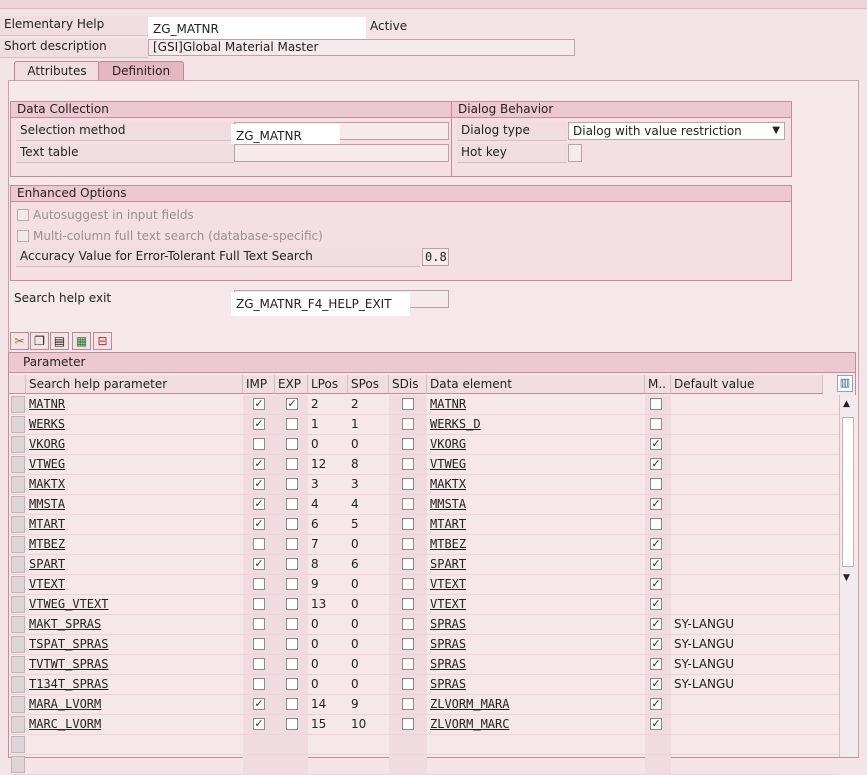 The width and height of the screenshot is (867, 775). What do you see at coordinates (424, 625) in the screenshot?
I see `table-row: MAKT_SPRAS 0 0 SPRAS ✓ SY-LANGU` at bounding box center [424, 625].